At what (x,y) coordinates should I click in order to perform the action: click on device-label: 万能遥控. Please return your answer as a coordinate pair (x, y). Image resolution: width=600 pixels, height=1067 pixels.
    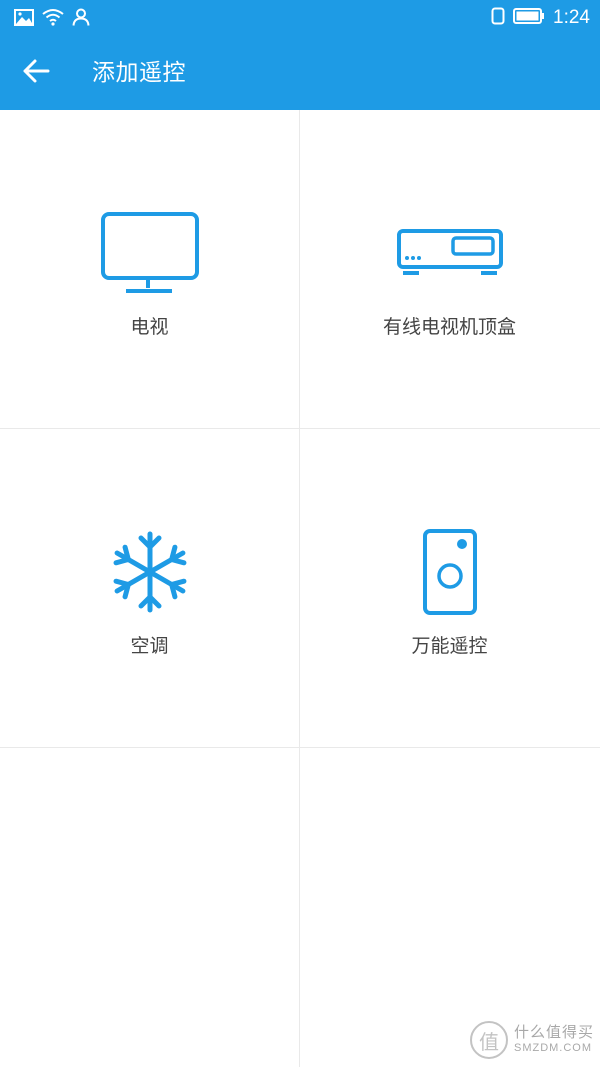
    Looking at the image, I should click on (449, 646).